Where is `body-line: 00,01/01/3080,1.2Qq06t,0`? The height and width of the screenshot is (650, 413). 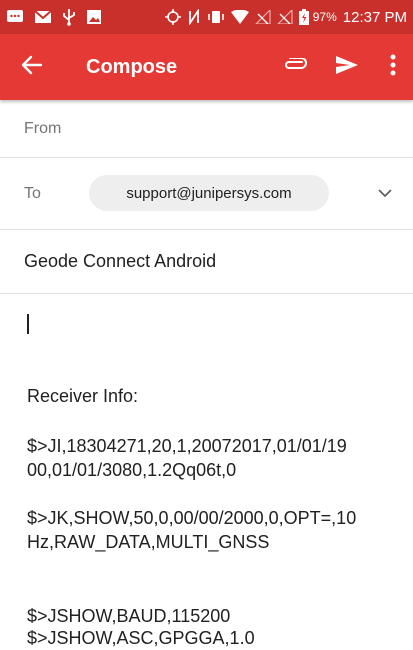
body-line: 00,01/01/3080,1.2Qq06t,0 is located at coordinates (132, 470).